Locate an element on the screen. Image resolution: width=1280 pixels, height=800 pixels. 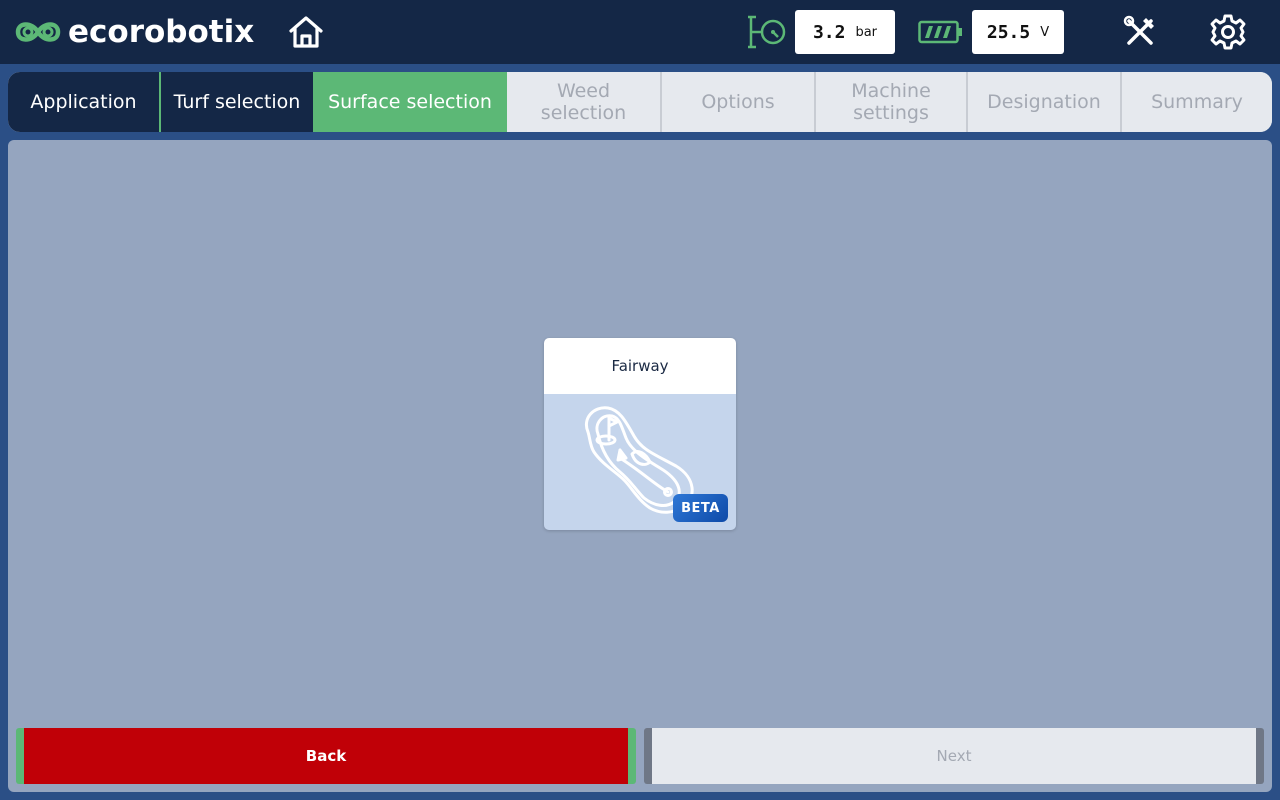
home-button is located at coordinates (306, 32).